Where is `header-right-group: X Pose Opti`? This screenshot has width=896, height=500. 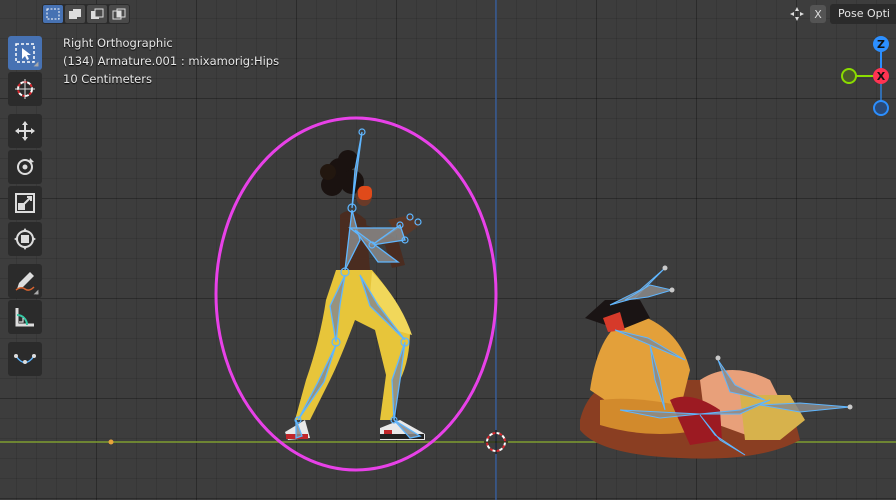
header-right-group: X Pose Opti is located at coordinates (842, 14).